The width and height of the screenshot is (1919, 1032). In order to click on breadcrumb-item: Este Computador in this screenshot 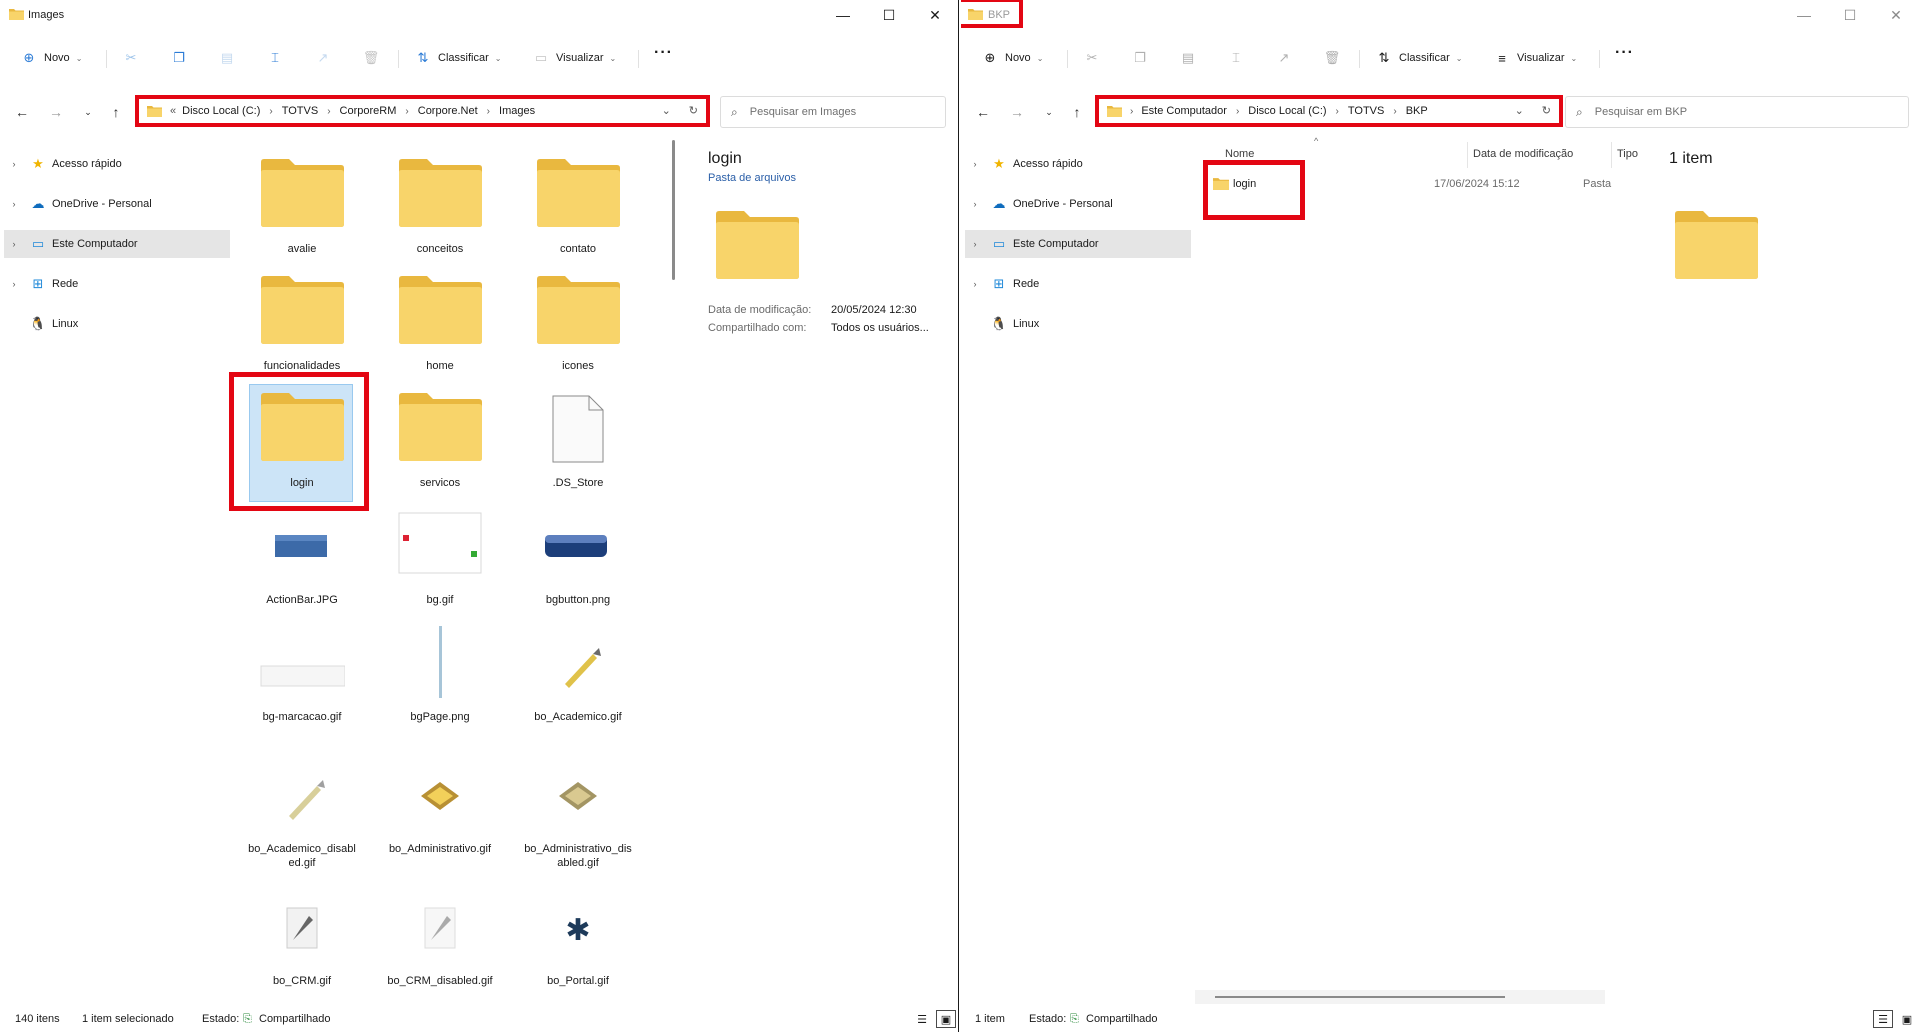, I will do `click(1184, 111)`.